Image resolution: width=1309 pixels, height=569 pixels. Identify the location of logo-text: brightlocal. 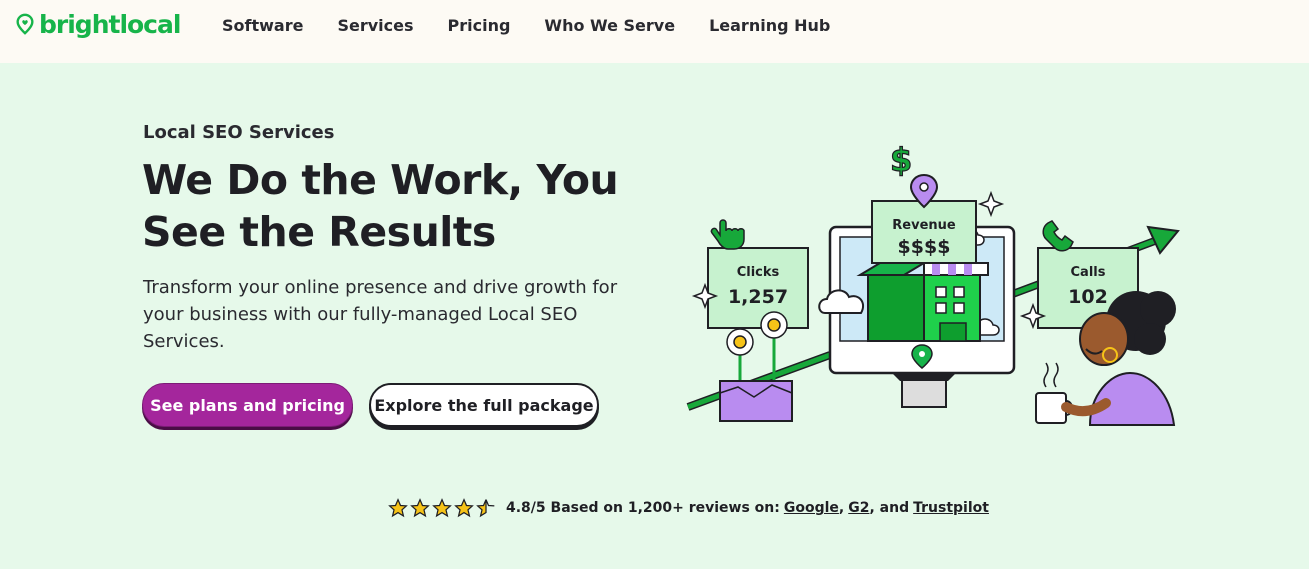
(110, 24).